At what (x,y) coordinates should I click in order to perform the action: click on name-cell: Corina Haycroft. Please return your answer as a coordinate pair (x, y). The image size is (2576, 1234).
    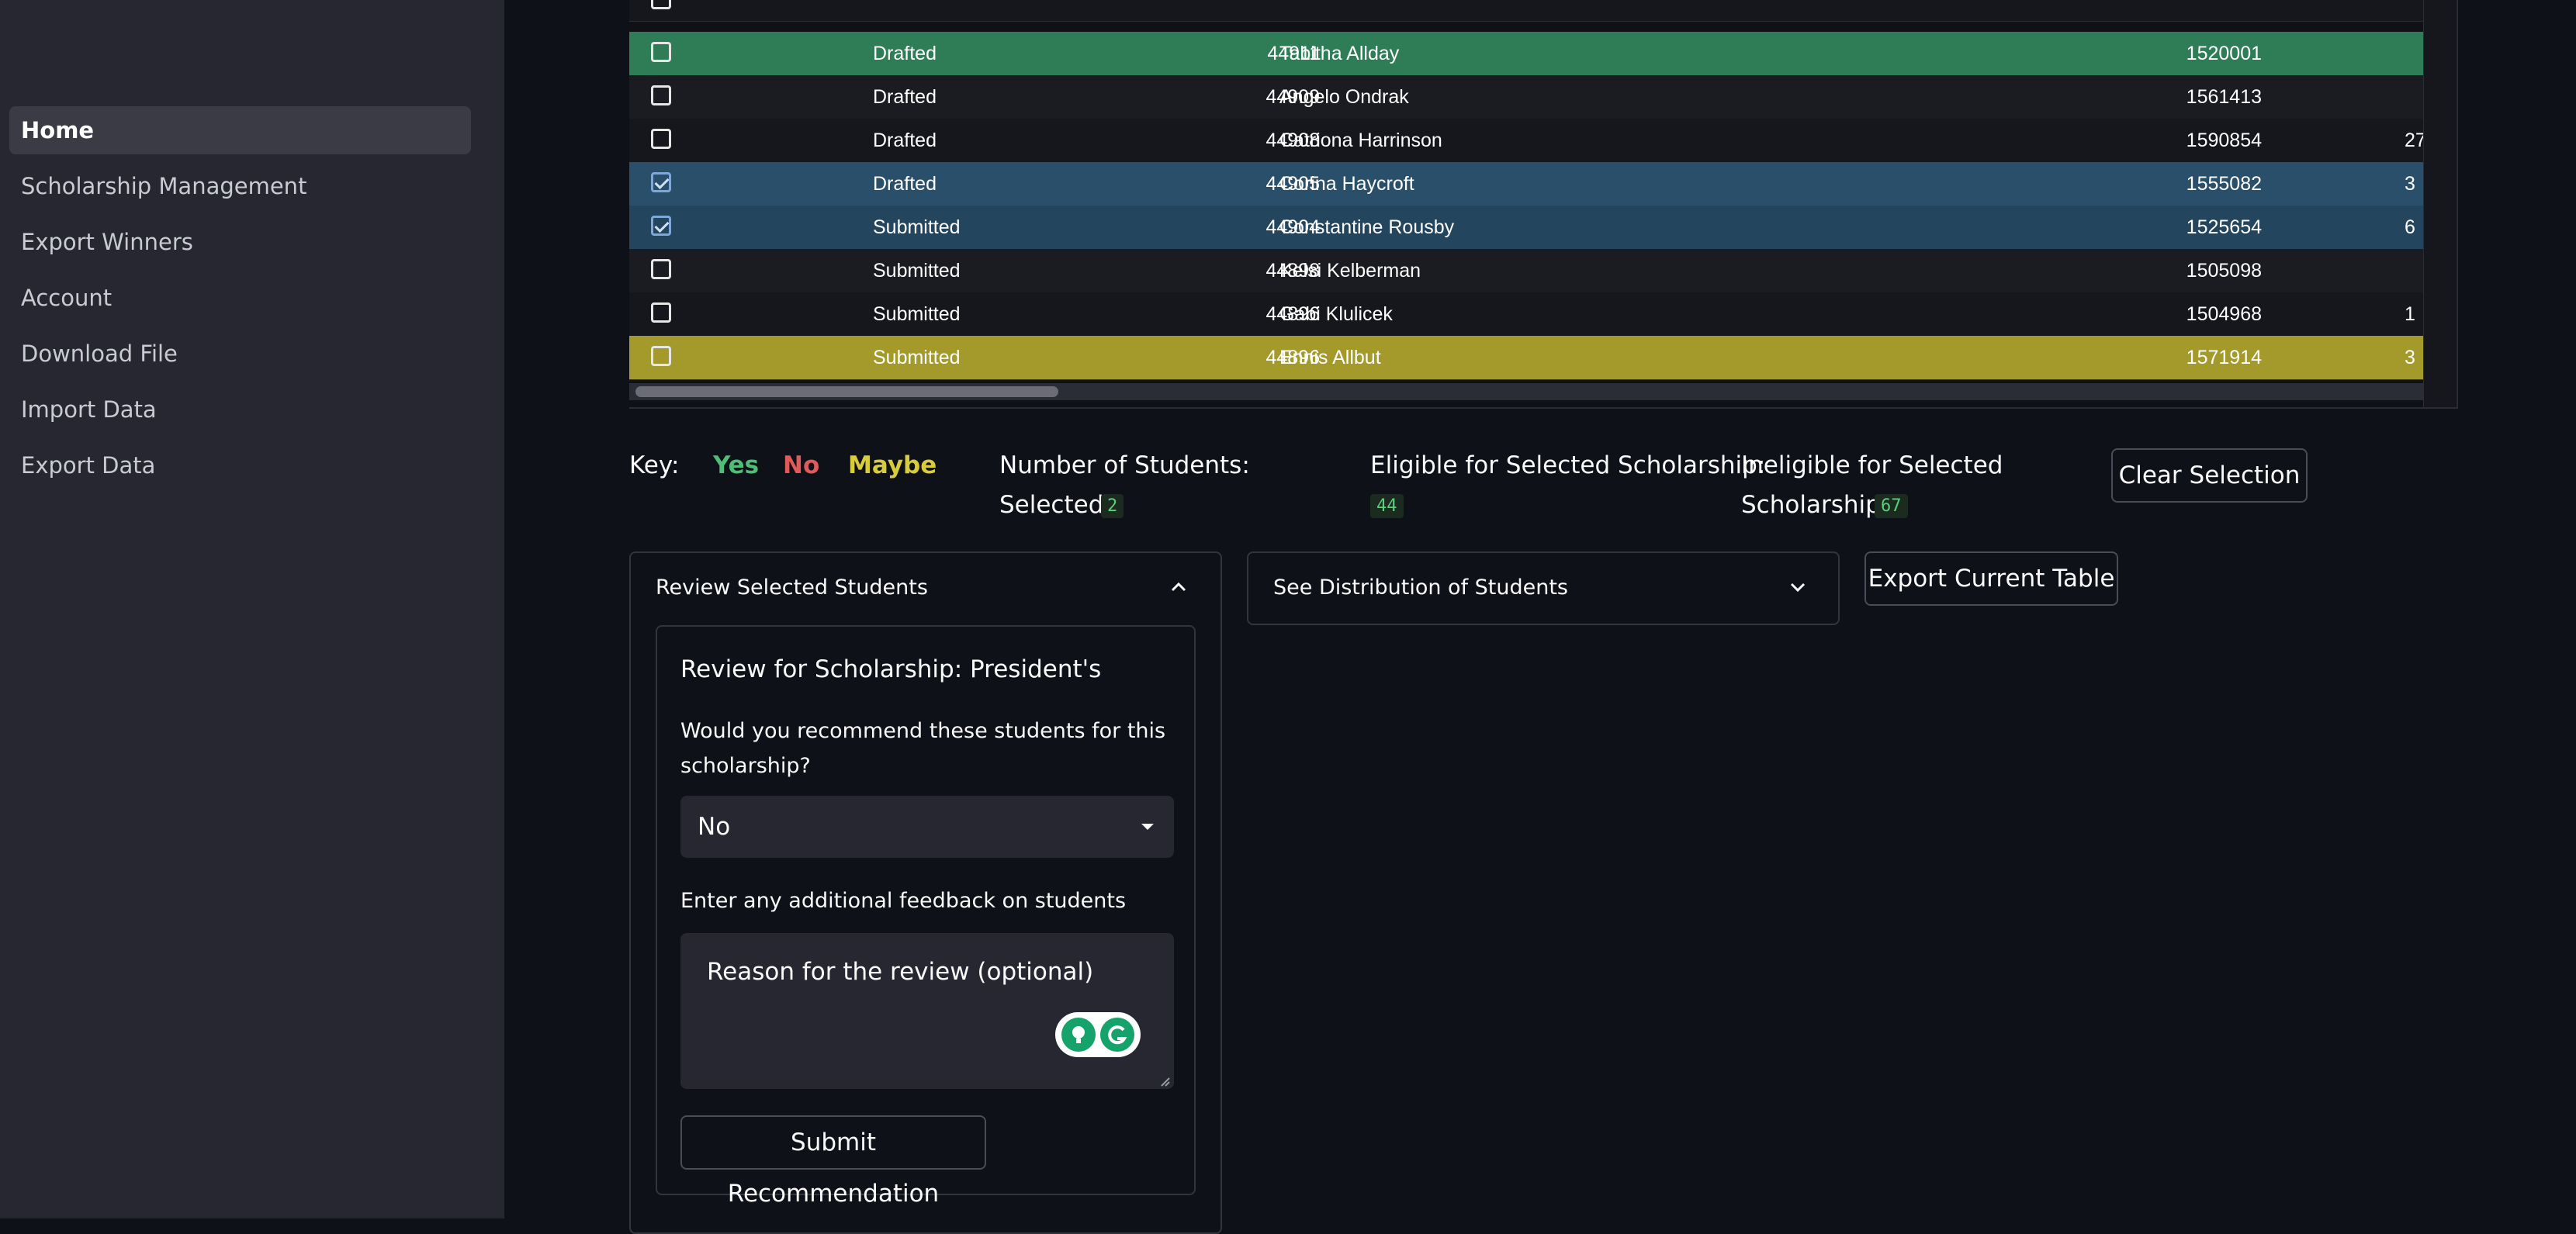
    Looking at the image, I should click on (1346, 184).